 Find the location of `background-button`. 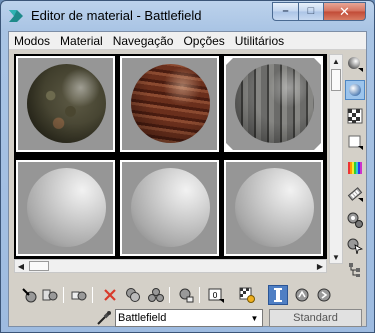

background-button is located at coordinates (355, 116).